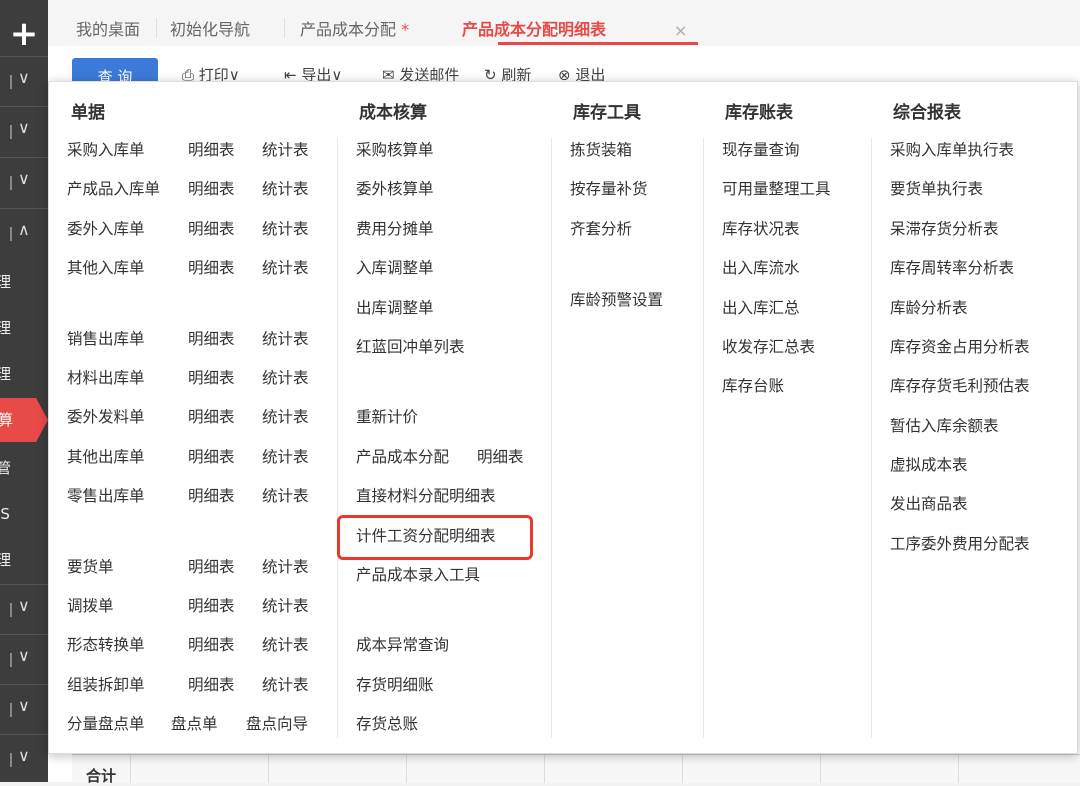 The height and width of the screenshot is (786, 1080). Describe the element at coordinates (387, 723) in the screenshot. I see `menu-item-cost: 存货总账` at that location.